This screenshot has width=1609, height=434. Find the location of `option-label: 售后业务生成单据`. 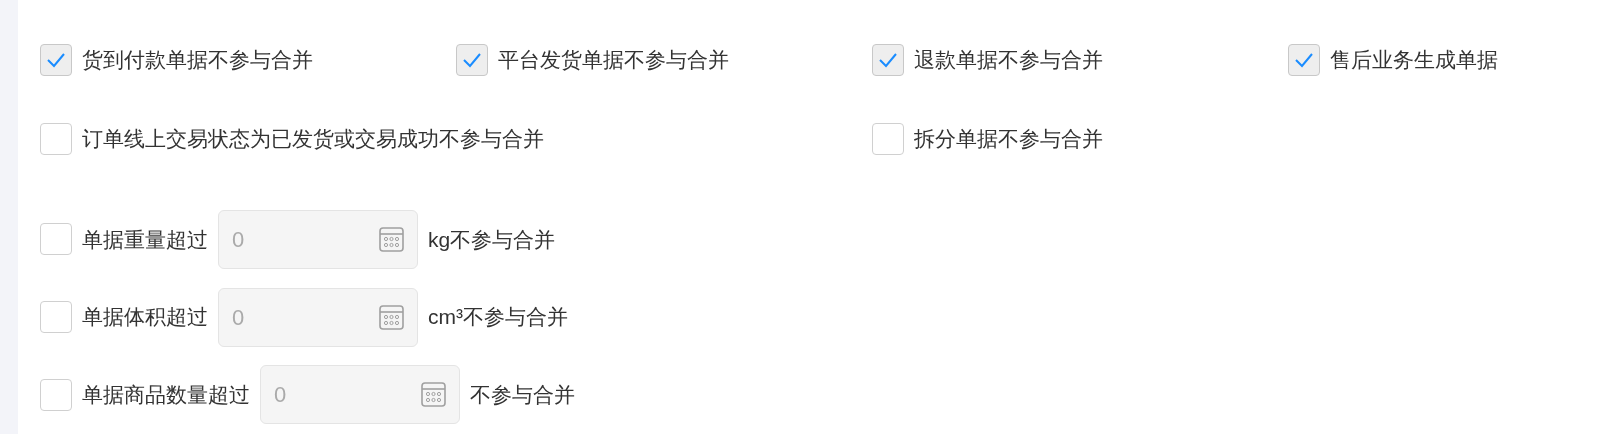

option-label: 售后业务生成单据 is located at coordinates (1414, 60).